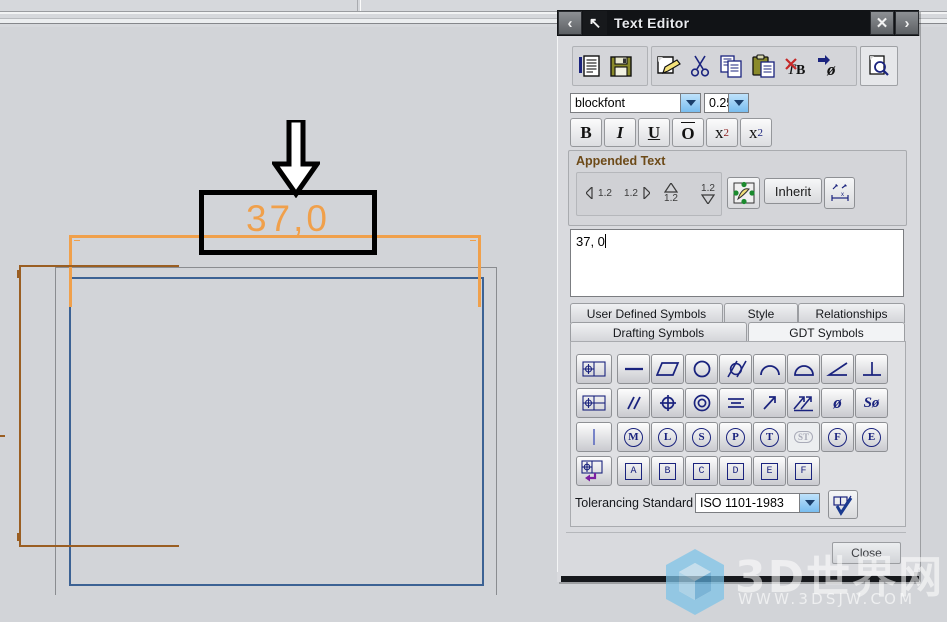  I want to click on save-text-icon, so click(621, 66).